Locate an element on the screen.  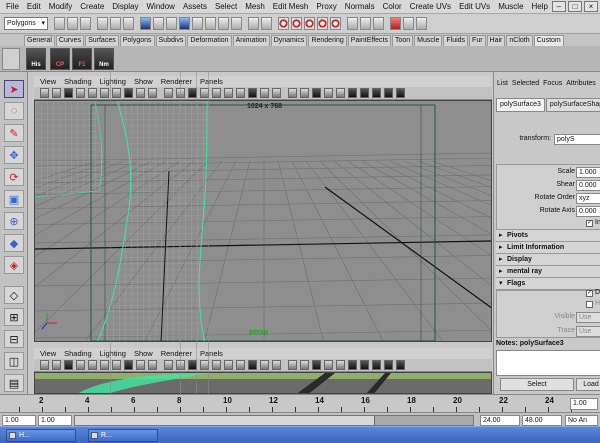
select-curves-icon is located at coordinates (171, 23).